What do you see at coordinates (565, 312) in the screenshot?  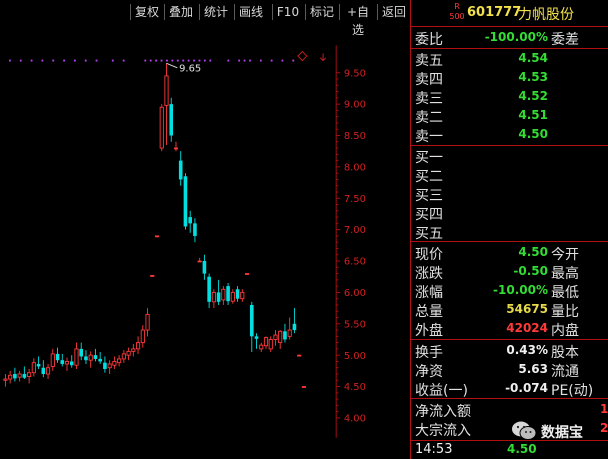 I see `row-label-secondary: 量比` at bounding box center [565, 312].